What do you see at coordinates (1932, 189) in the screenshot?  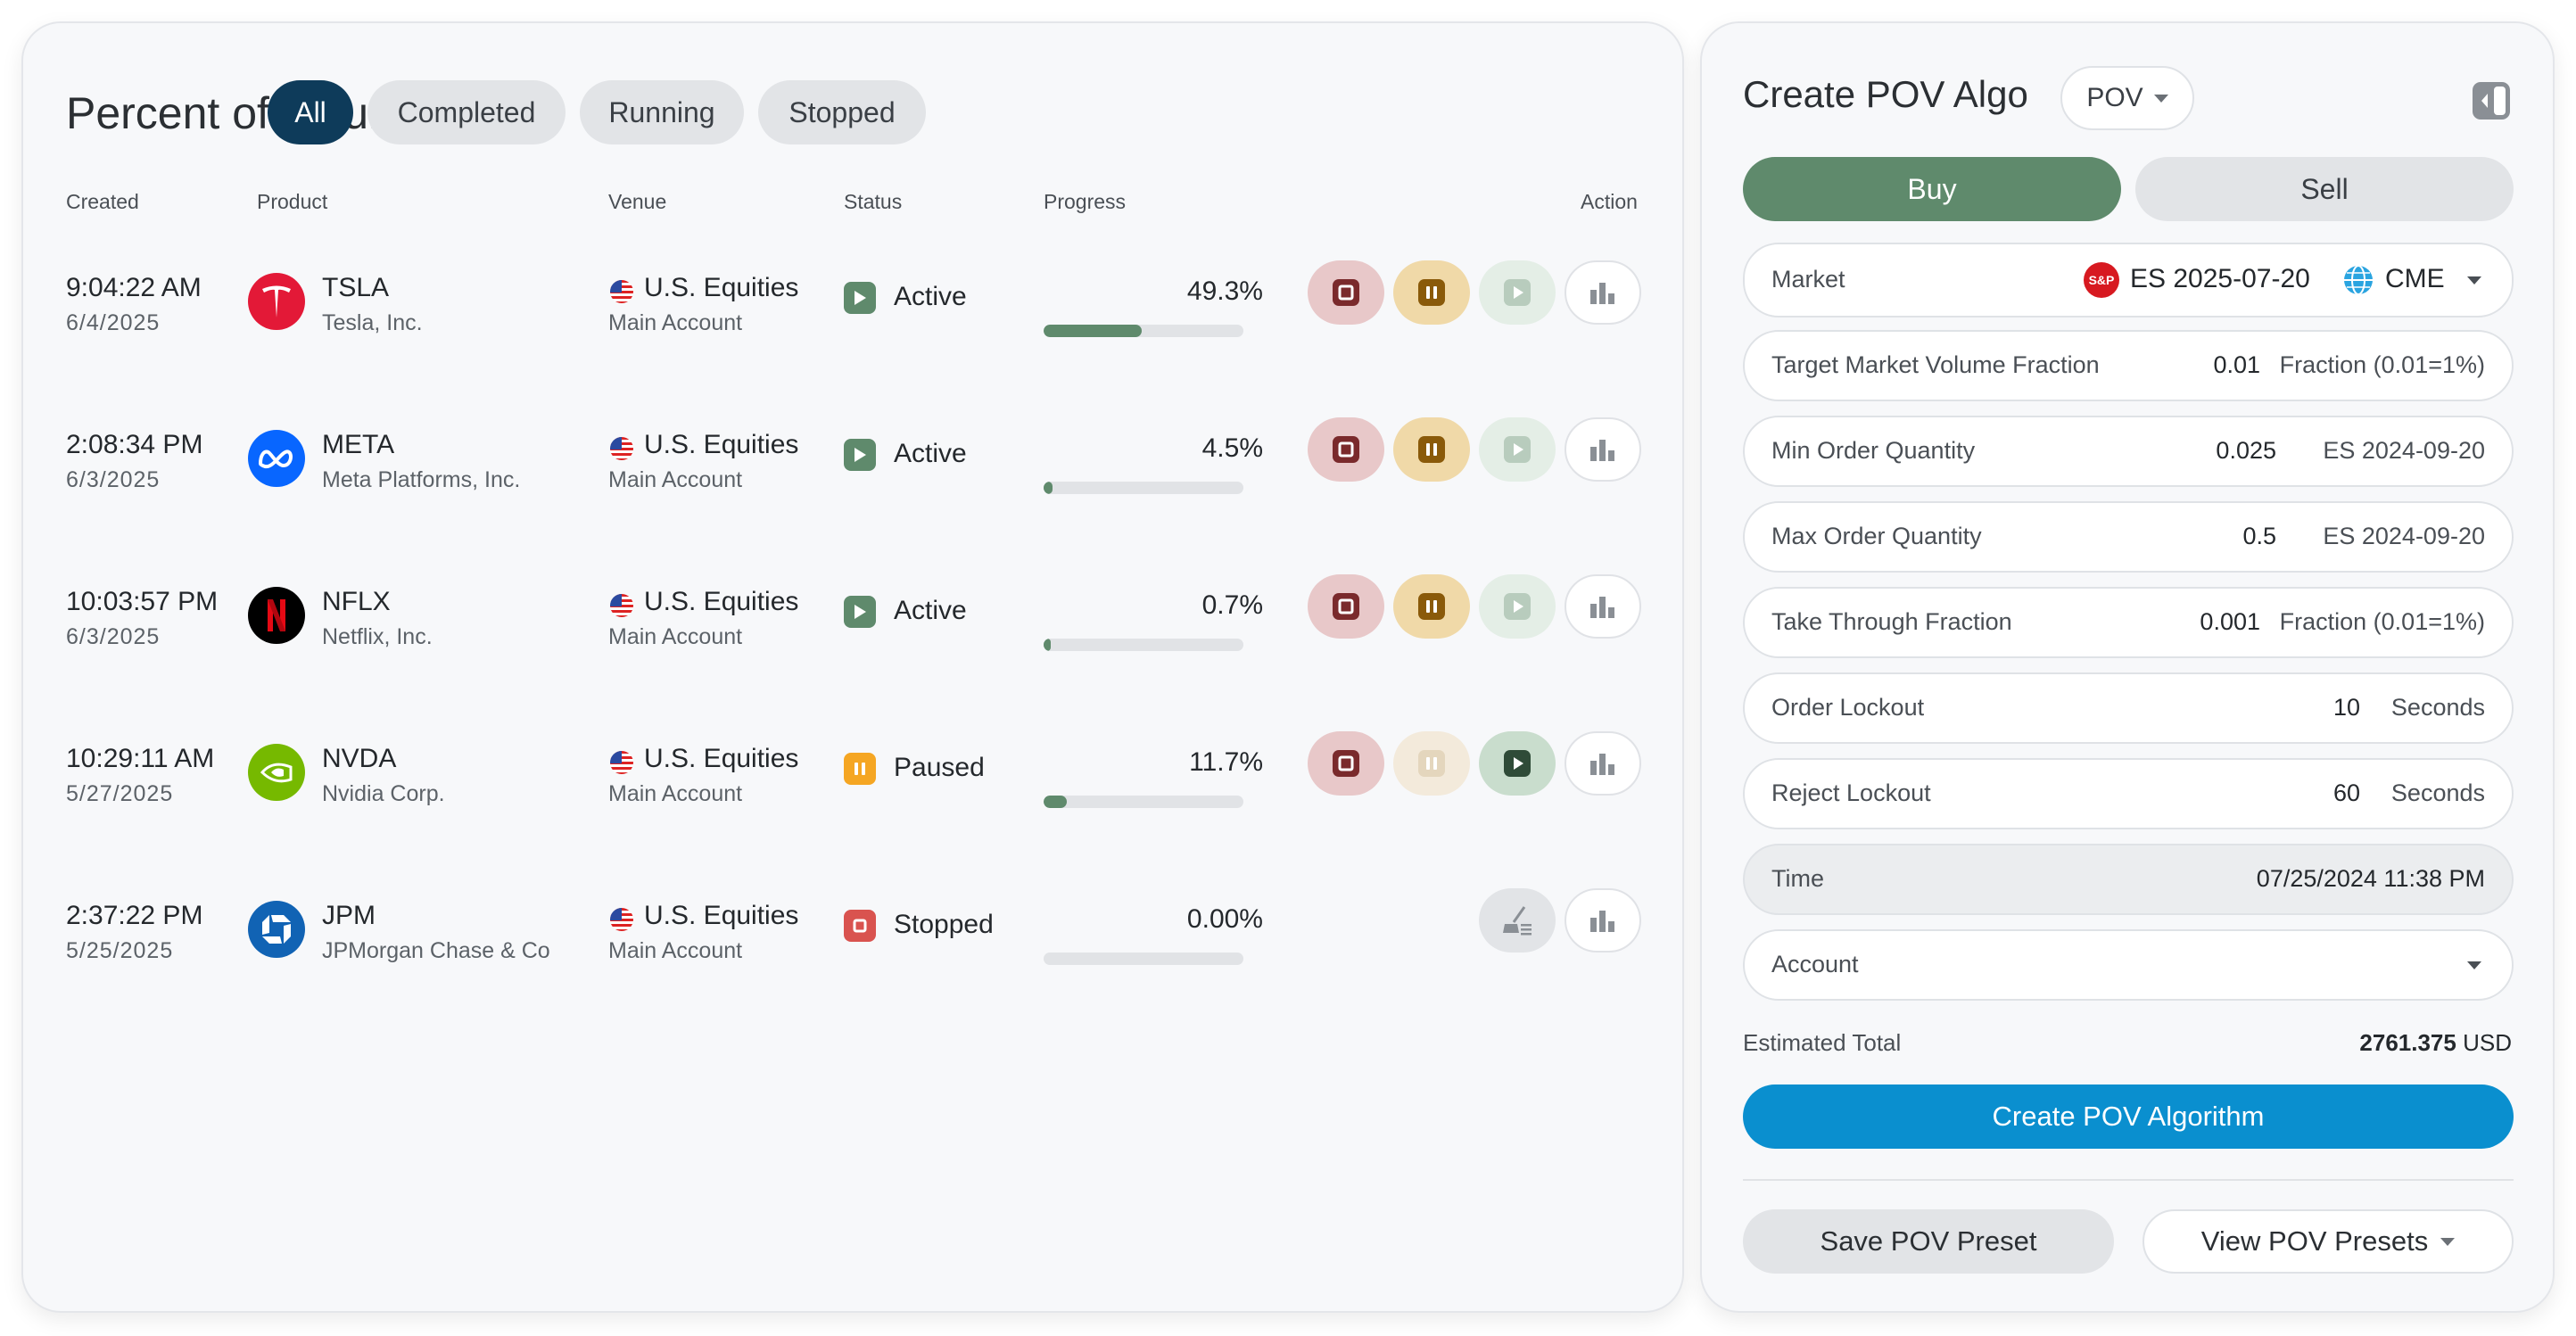 I see `buy-button: Buy` at bounding box center [1932, 189].